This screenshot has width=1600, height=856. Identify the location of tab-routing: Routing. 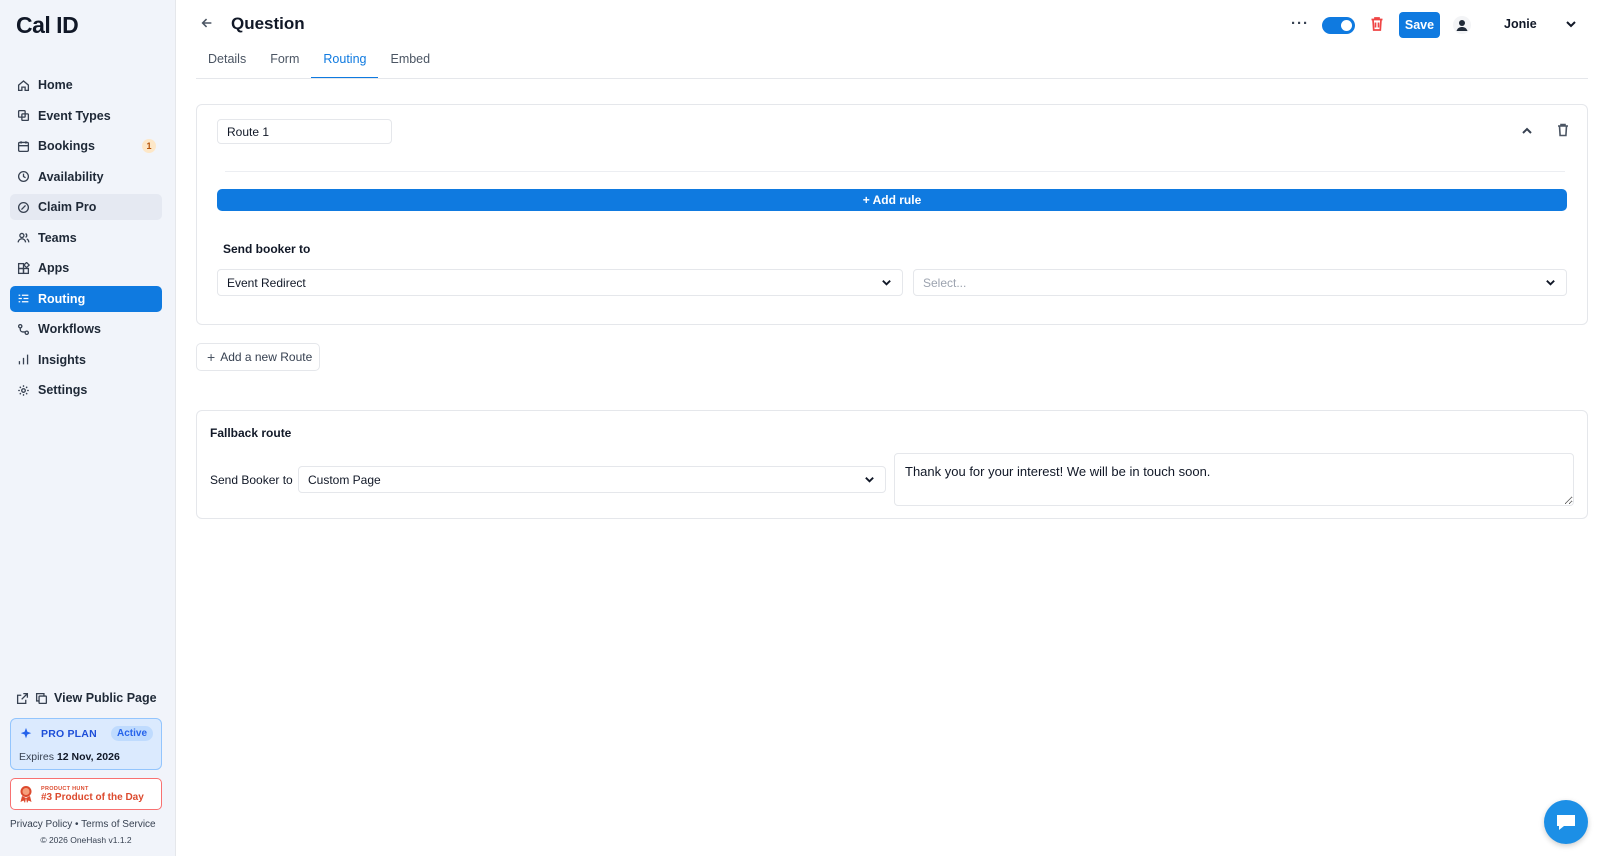
(345, 64).